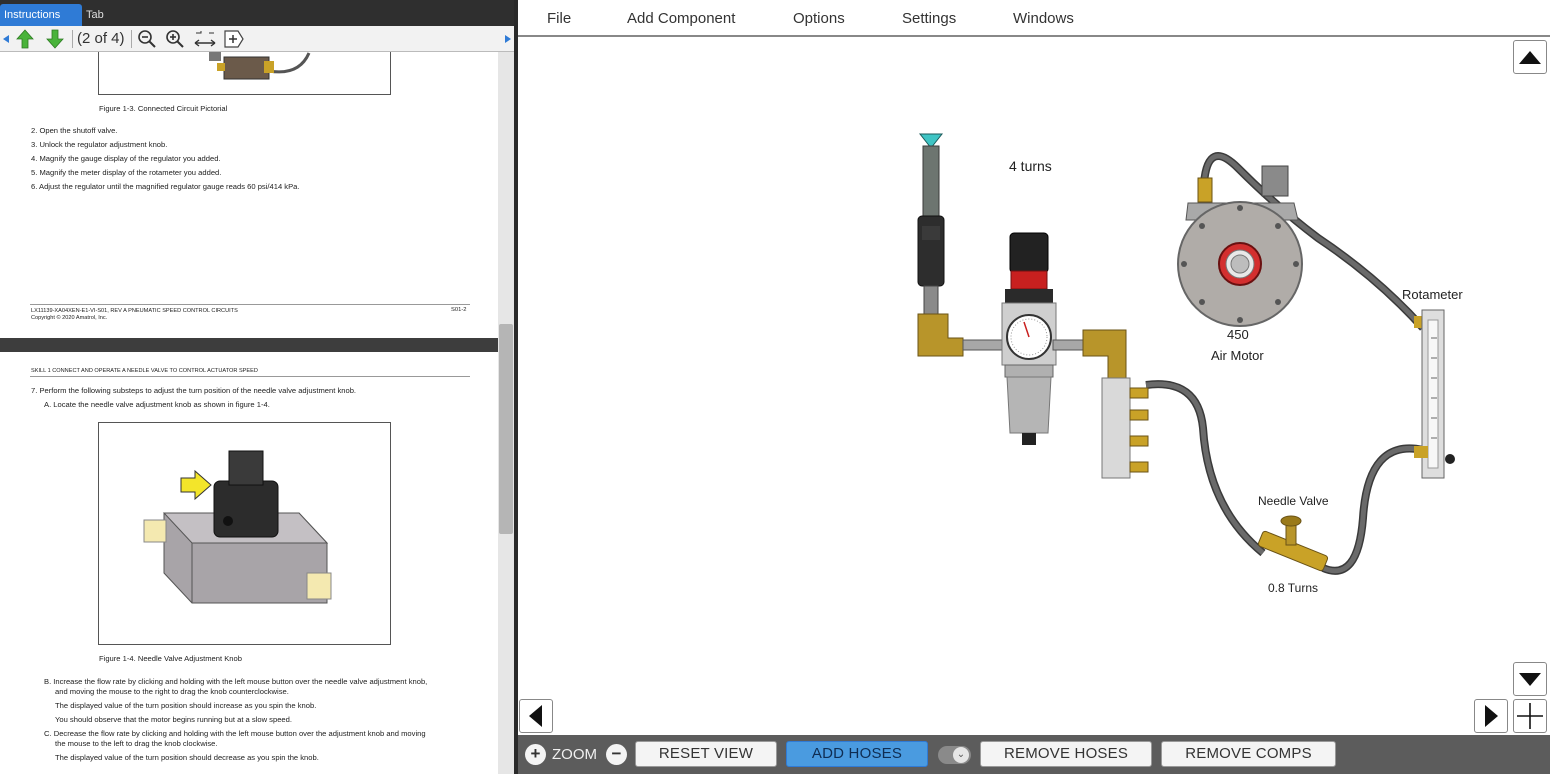 This screenshot has width=1550, height=774. Describe the element at coordinates (929, 18) in the screenshot. I see `menu-settings: Settings` at that location.